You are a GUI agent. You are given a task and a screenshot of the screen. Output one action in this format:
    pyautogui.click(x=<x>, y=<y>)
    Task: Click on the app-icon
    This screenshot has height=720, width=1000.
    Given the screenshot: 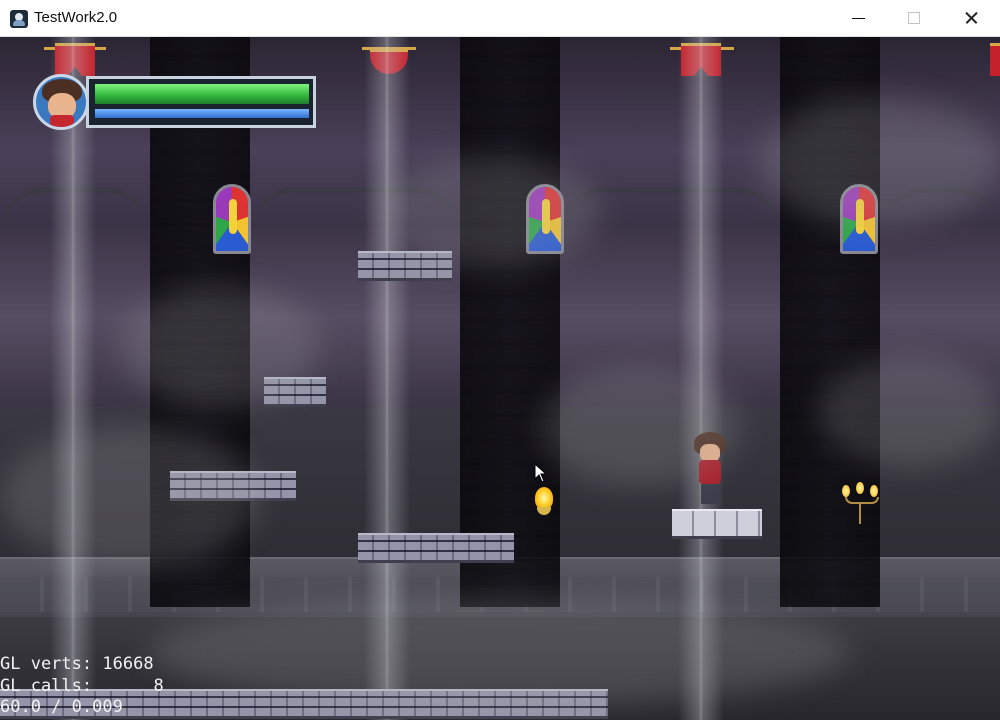 What is the action you would take?
    pyautogui.click(x=19, y=19)
    